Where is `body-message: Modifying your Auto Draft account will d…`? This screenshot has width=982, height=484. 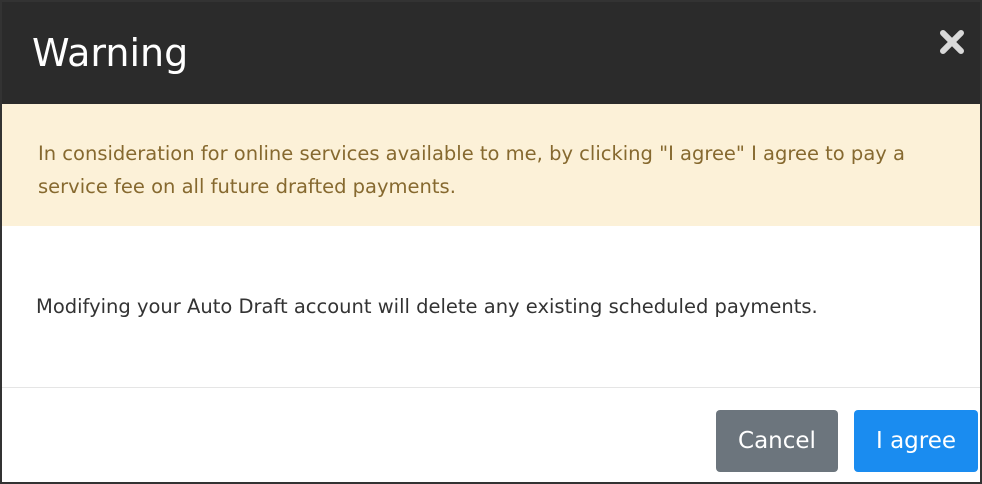
body-message: Modifying your Auto Draft account will d… is located at coordinates (427, 306).